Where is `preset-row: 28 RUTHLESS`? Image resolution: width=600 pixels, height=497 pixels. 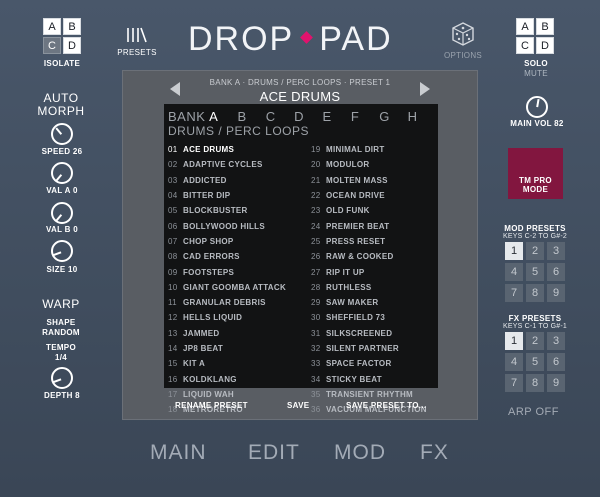
preset-row: 28 RUTHLESS is located at coordinates (369, 287).